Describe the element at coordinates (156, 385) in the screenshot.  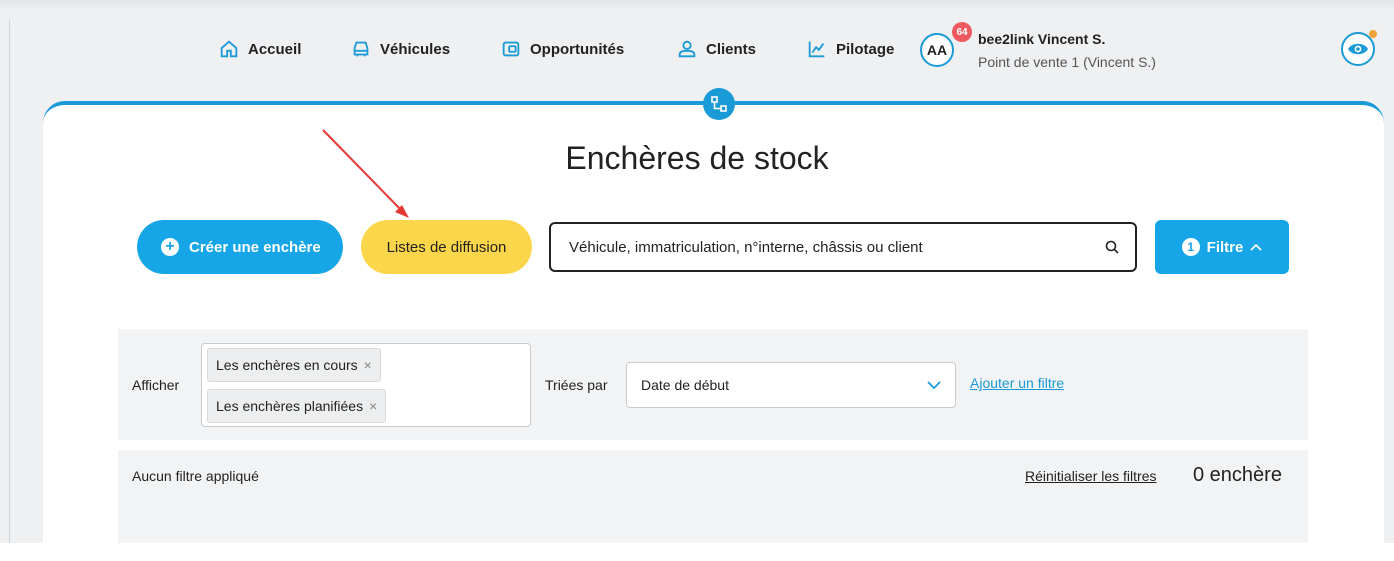
I see `show-label: Afficher` at that location.